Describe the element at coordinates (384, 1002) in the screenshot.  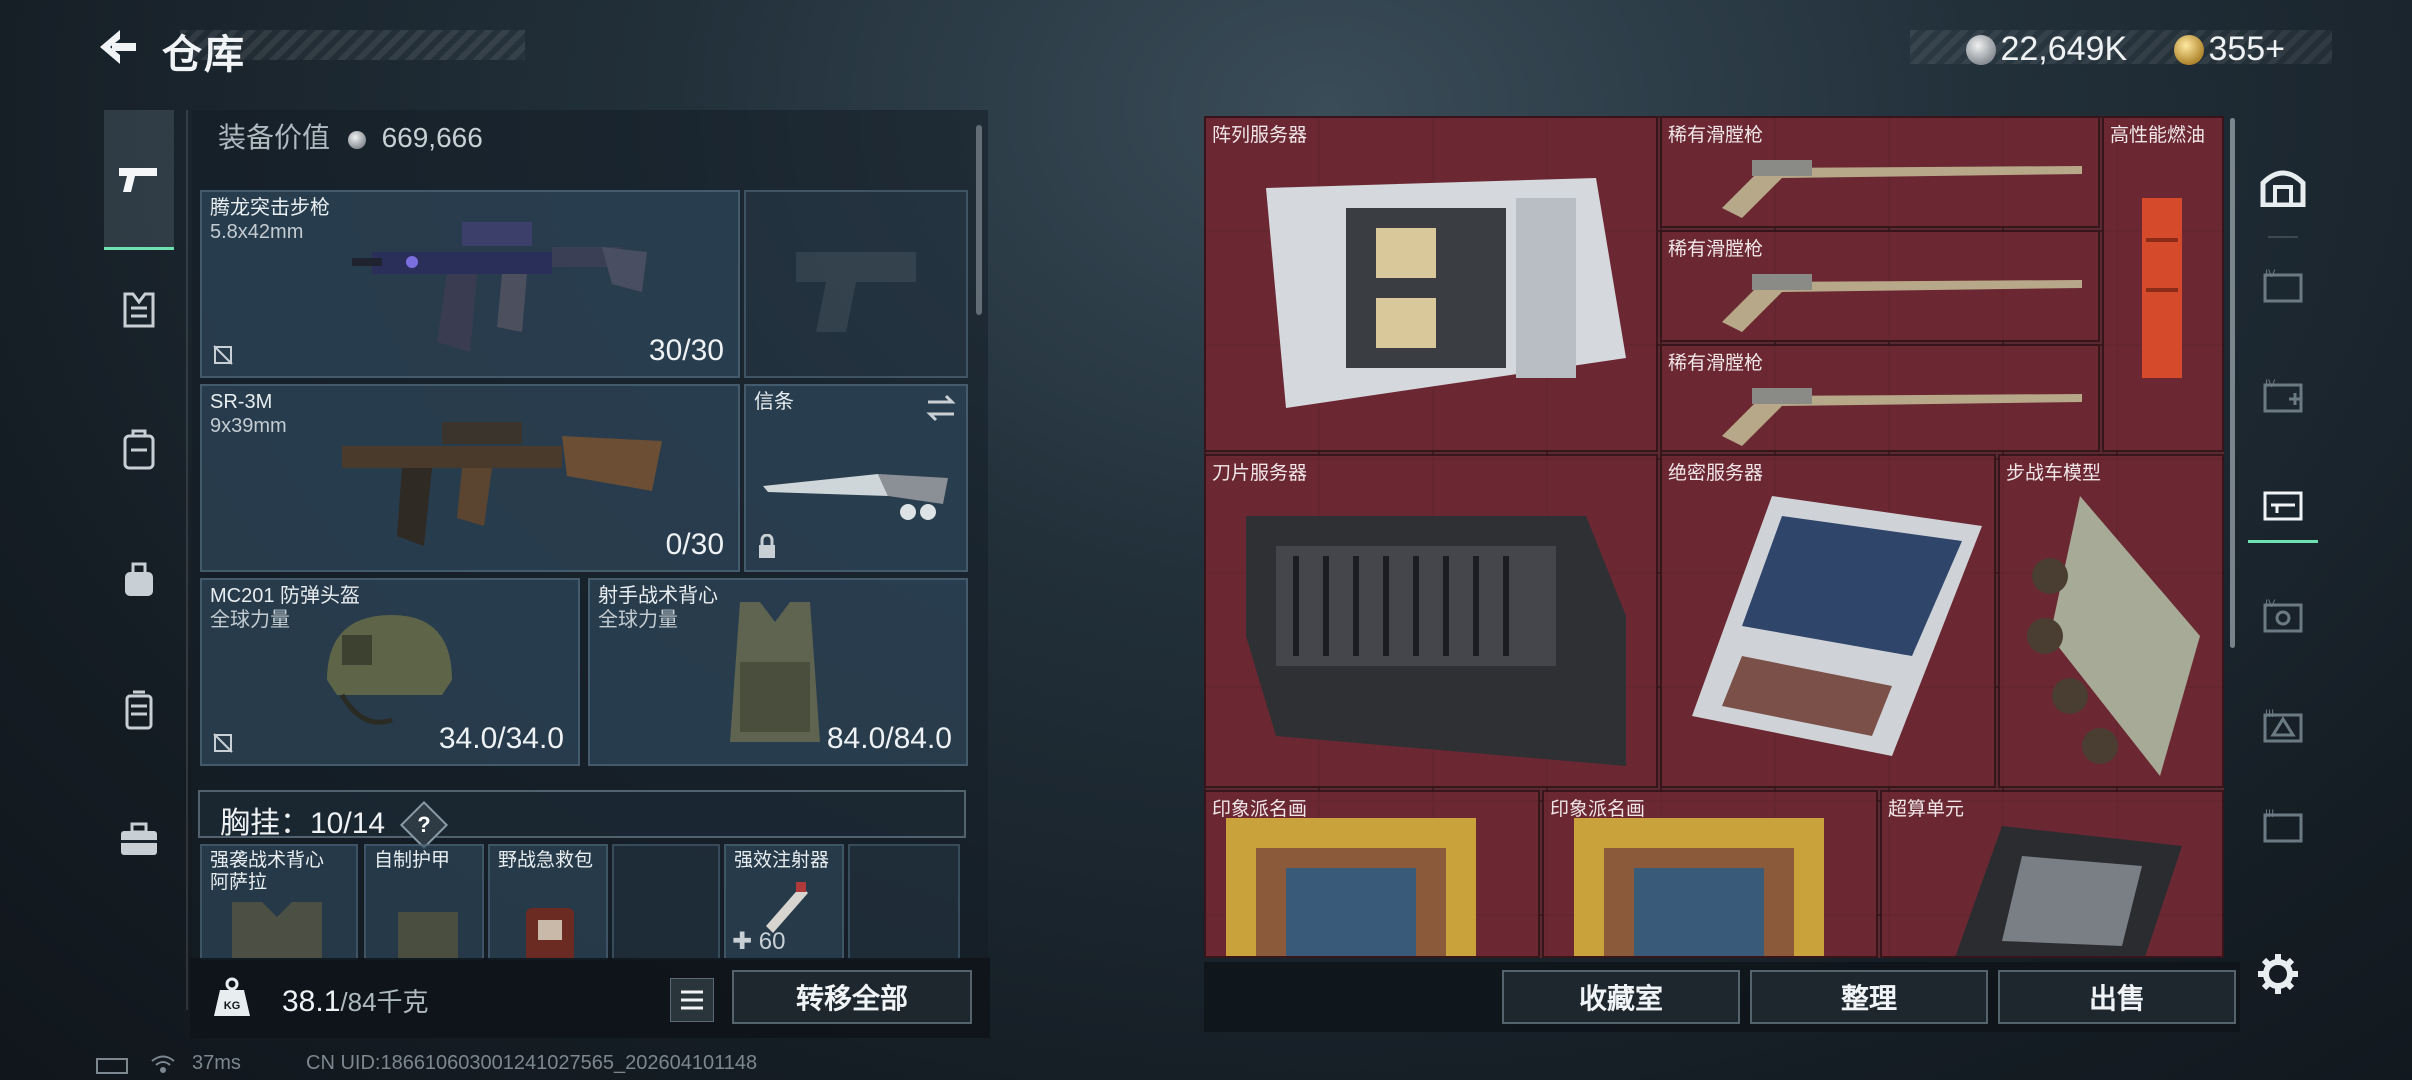
I see `weight-max: /84千克` at that location.